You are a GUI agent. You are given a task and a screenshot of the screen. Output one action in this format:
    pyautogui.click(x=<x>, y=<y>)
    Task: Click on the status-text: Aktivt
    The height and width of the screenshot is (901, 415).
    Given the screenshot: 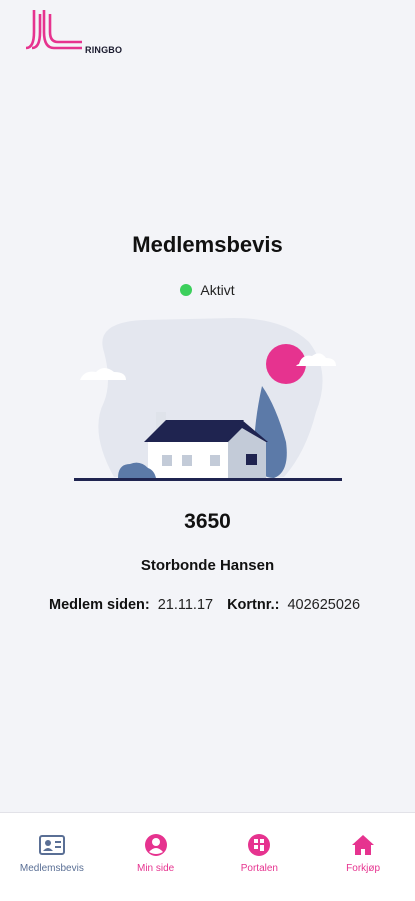 What is the action you would take?
    pyautogui.click(x=217, y=290)
    